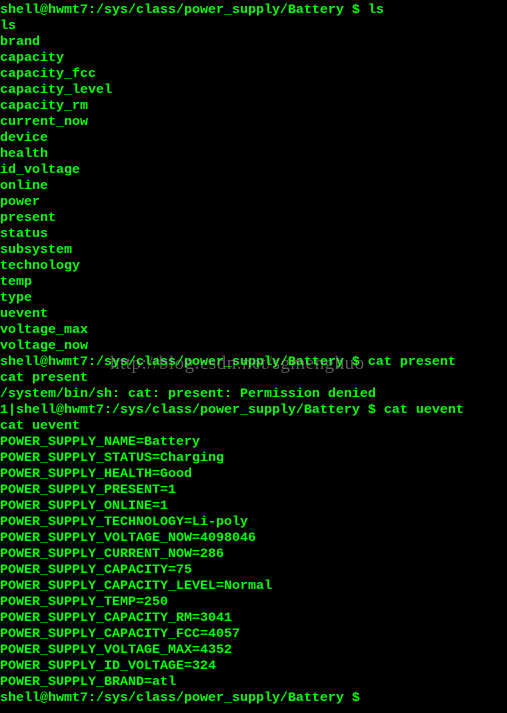  I want to click on terminal-line: capacity_rm, so click(44, 106).